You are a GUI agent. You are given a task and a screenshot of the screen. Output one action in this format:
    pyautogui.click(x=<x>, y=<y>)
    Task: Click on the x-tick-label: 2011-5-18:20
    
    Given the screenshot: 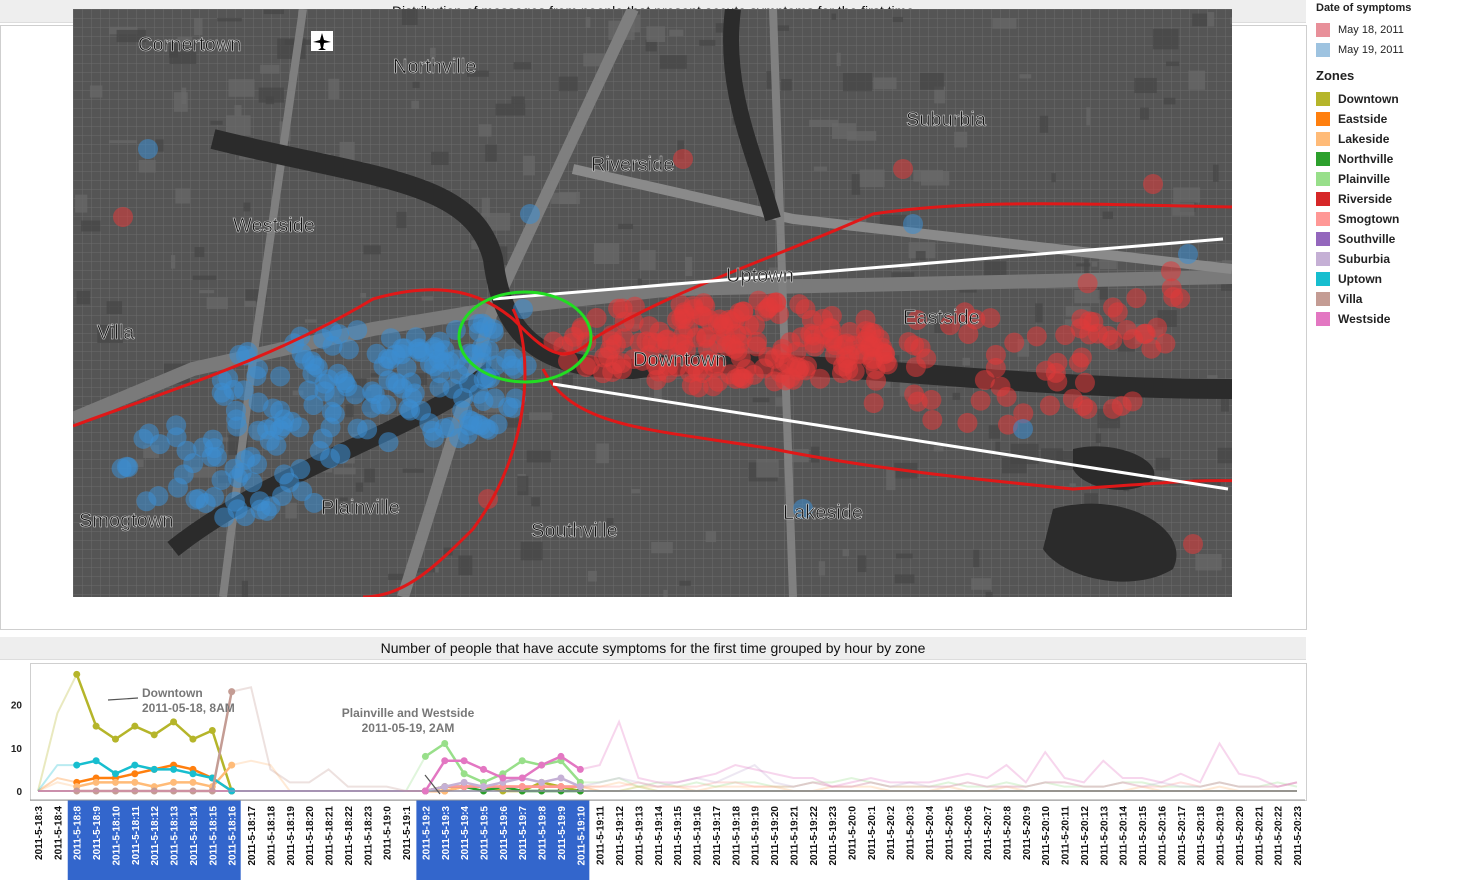 What is the action you would take?
    pyautogui.click(x=310, y=836)
    